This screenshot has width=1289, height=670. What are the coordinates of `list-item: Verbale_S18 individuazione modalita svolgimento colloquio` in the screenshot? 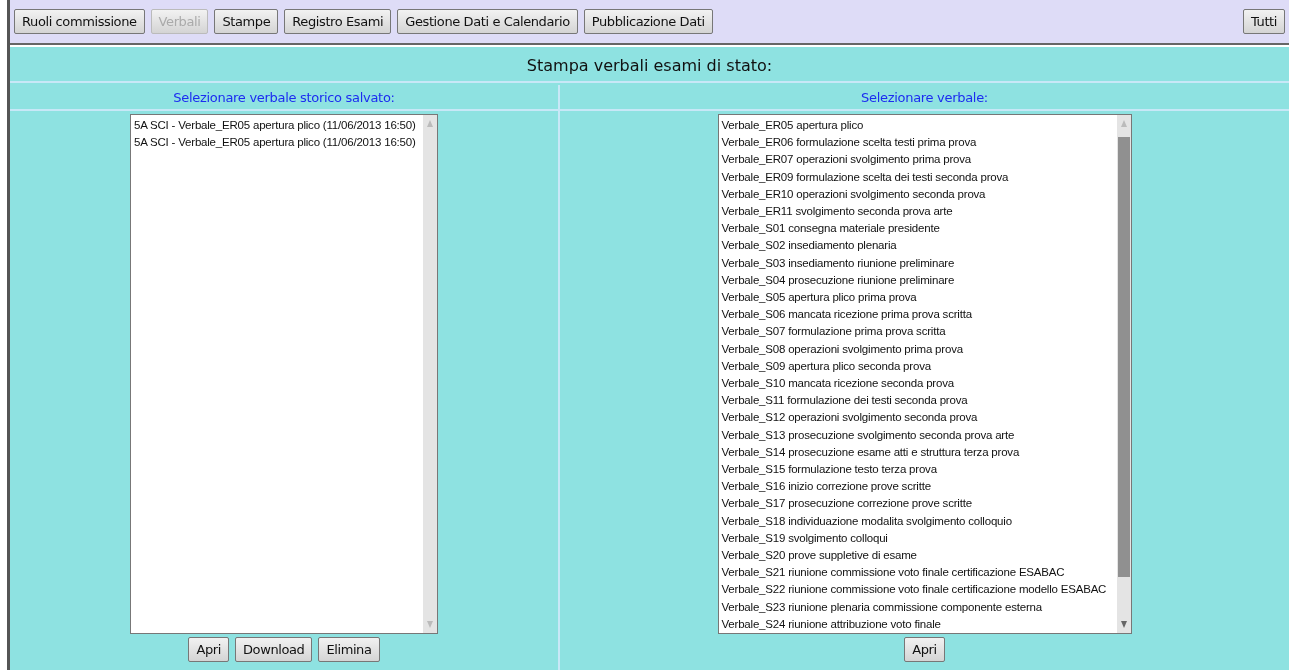 It's located at (917, 521).